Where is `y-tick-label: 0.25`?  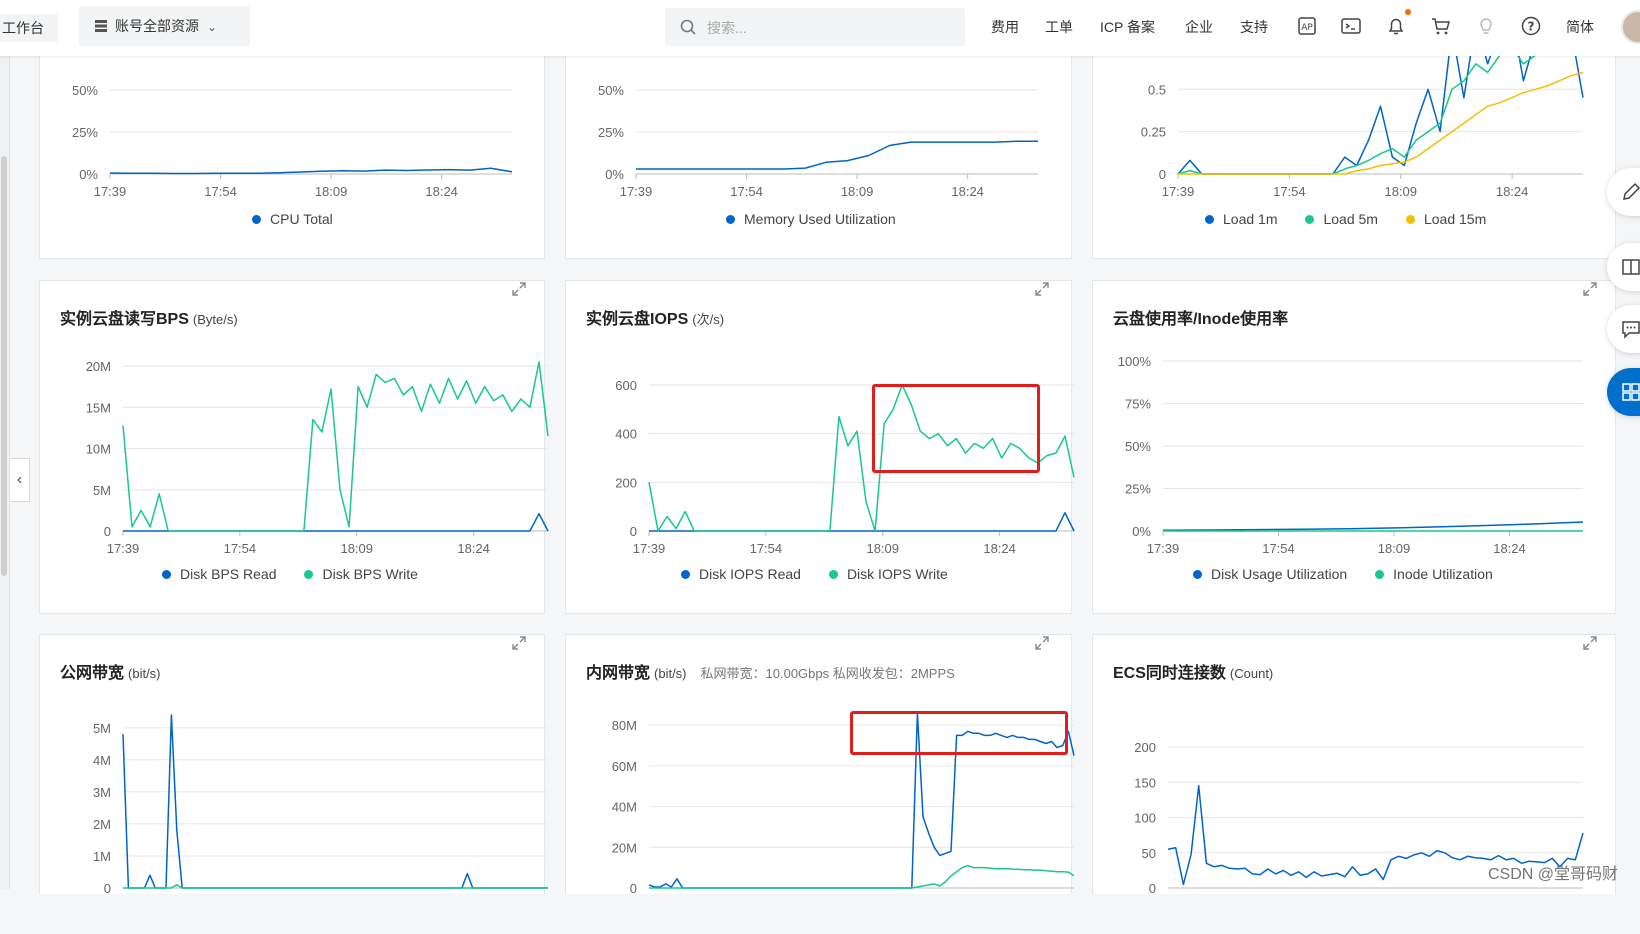
y-tick-label: 0.25 is located at coordinates (1153, 132).